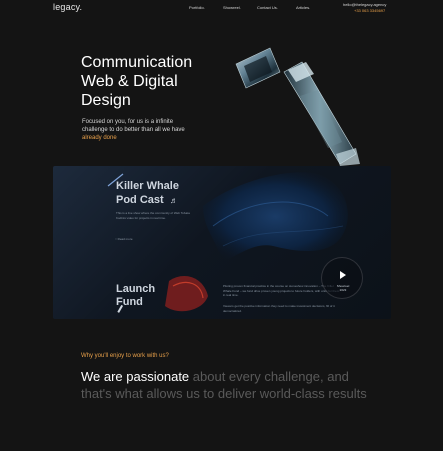 This screenshot has height=451, width=443. Describe the element at coordinates (140, 200) in the screenshot. I see `card-title-podcast: Pod Cast` at that location.